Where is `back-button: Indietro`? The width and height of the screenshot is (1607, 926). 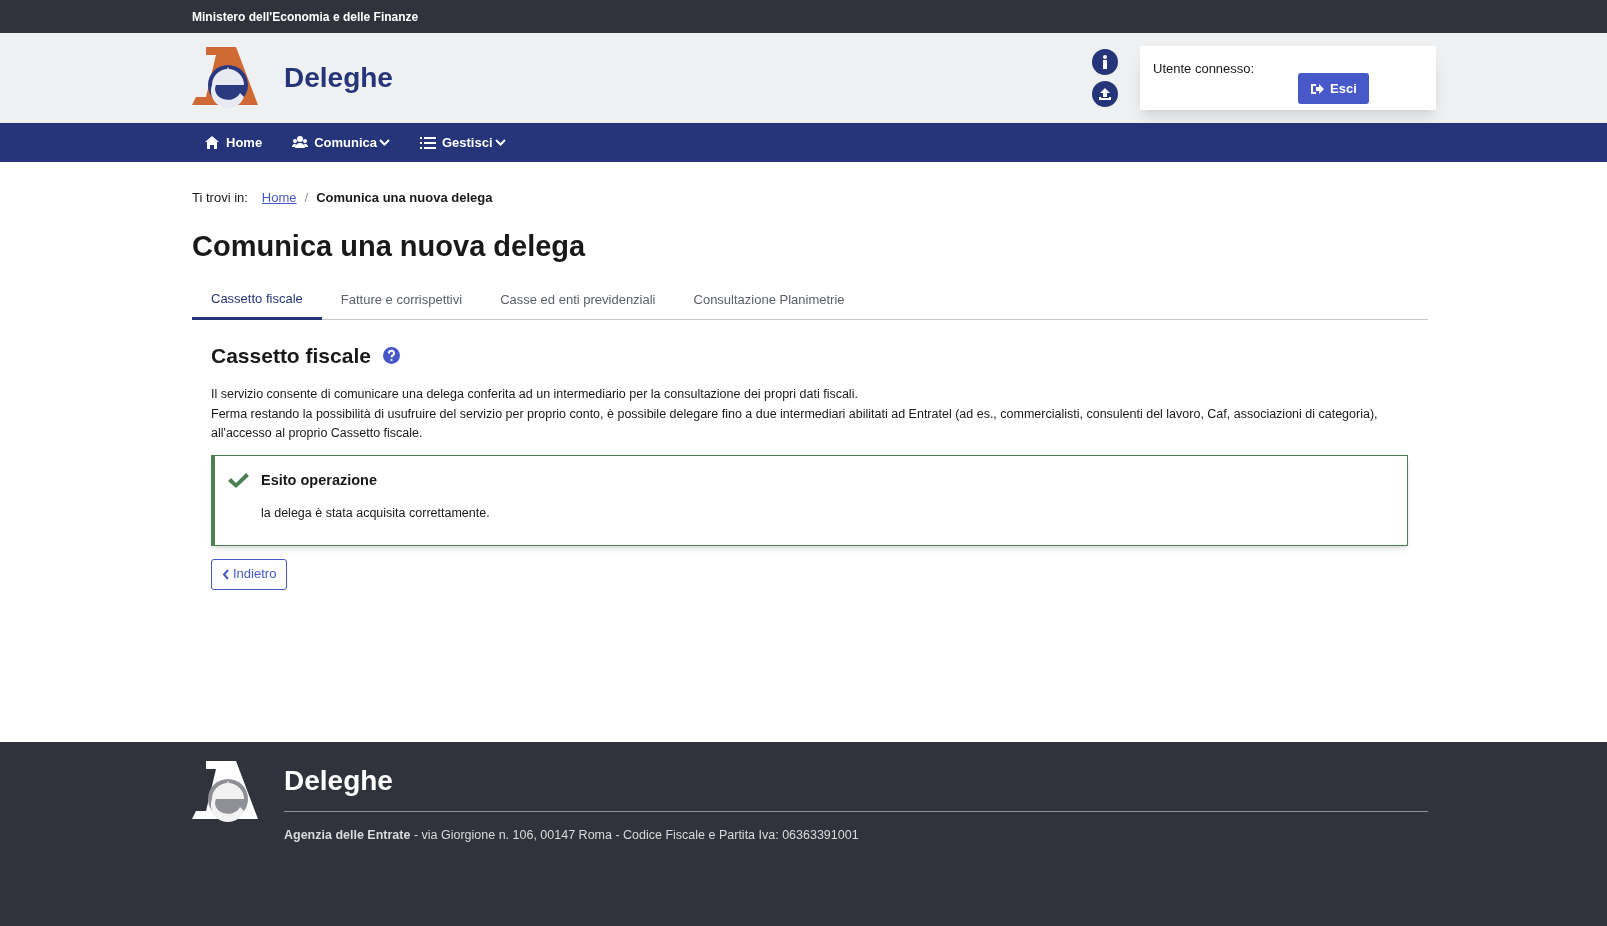 back-button: Indietro is located at coordinates (249, 574).